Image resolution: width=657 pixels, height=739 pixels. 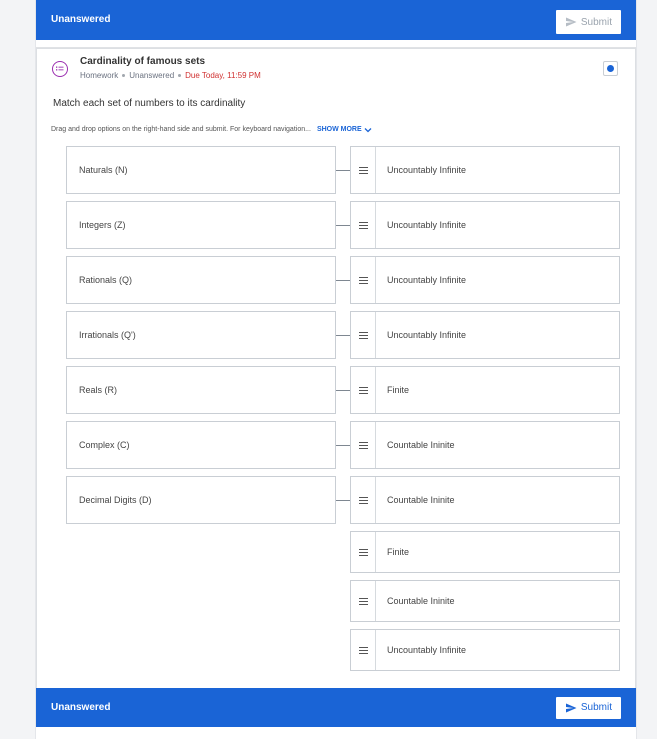 What do you see at coordinates (336, 707) in the screenshot?
I see `bottom-status-bar: Unanswered Submit` at bounding box center [336, 707].